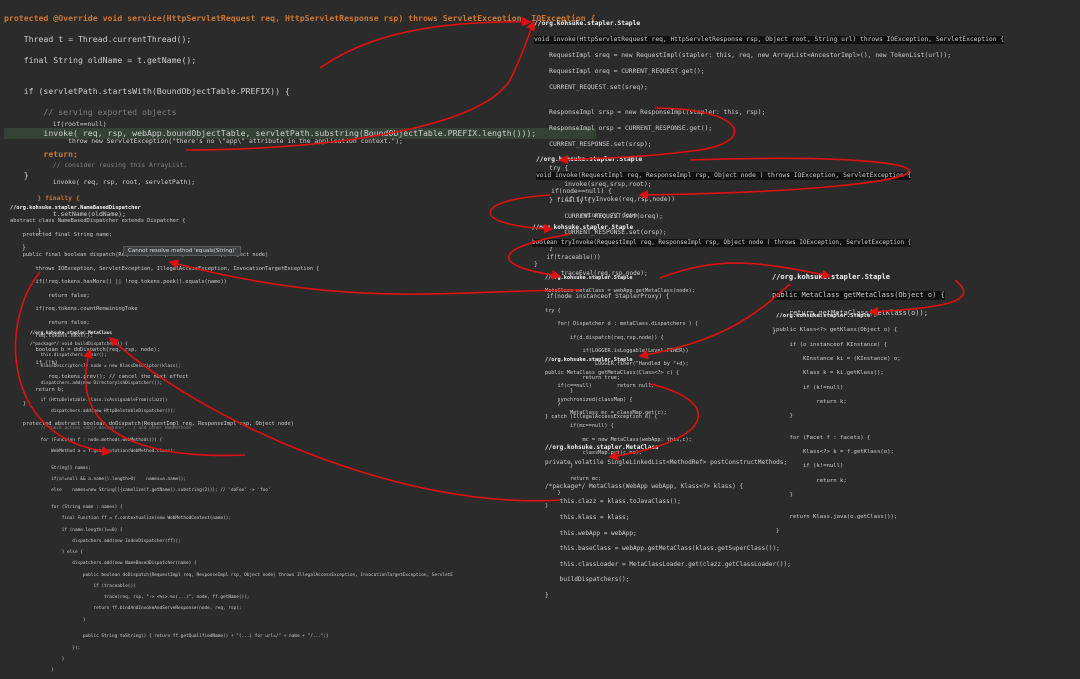 The image size is (1080, 679). What do you see at coordinates (79, 344) in the screenshot?
I see `code-line: /*package*/ void buildDispatchers() {` at bounding box center [79, 344].